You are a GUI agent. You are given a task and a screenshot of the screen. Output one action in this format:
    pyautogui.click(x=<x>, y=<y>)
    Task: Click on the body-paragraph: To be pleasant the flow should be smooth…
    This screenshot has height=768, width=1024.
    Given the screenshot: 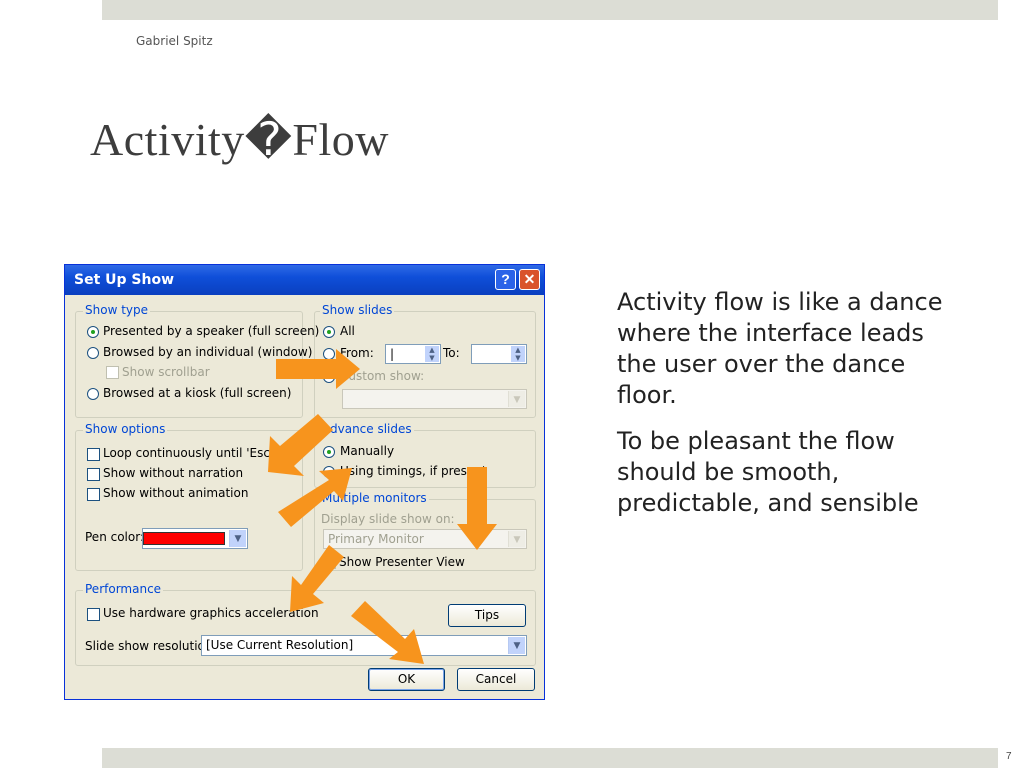 What is the action you would take?
    pyautogui.click(x=768, y=472)
    